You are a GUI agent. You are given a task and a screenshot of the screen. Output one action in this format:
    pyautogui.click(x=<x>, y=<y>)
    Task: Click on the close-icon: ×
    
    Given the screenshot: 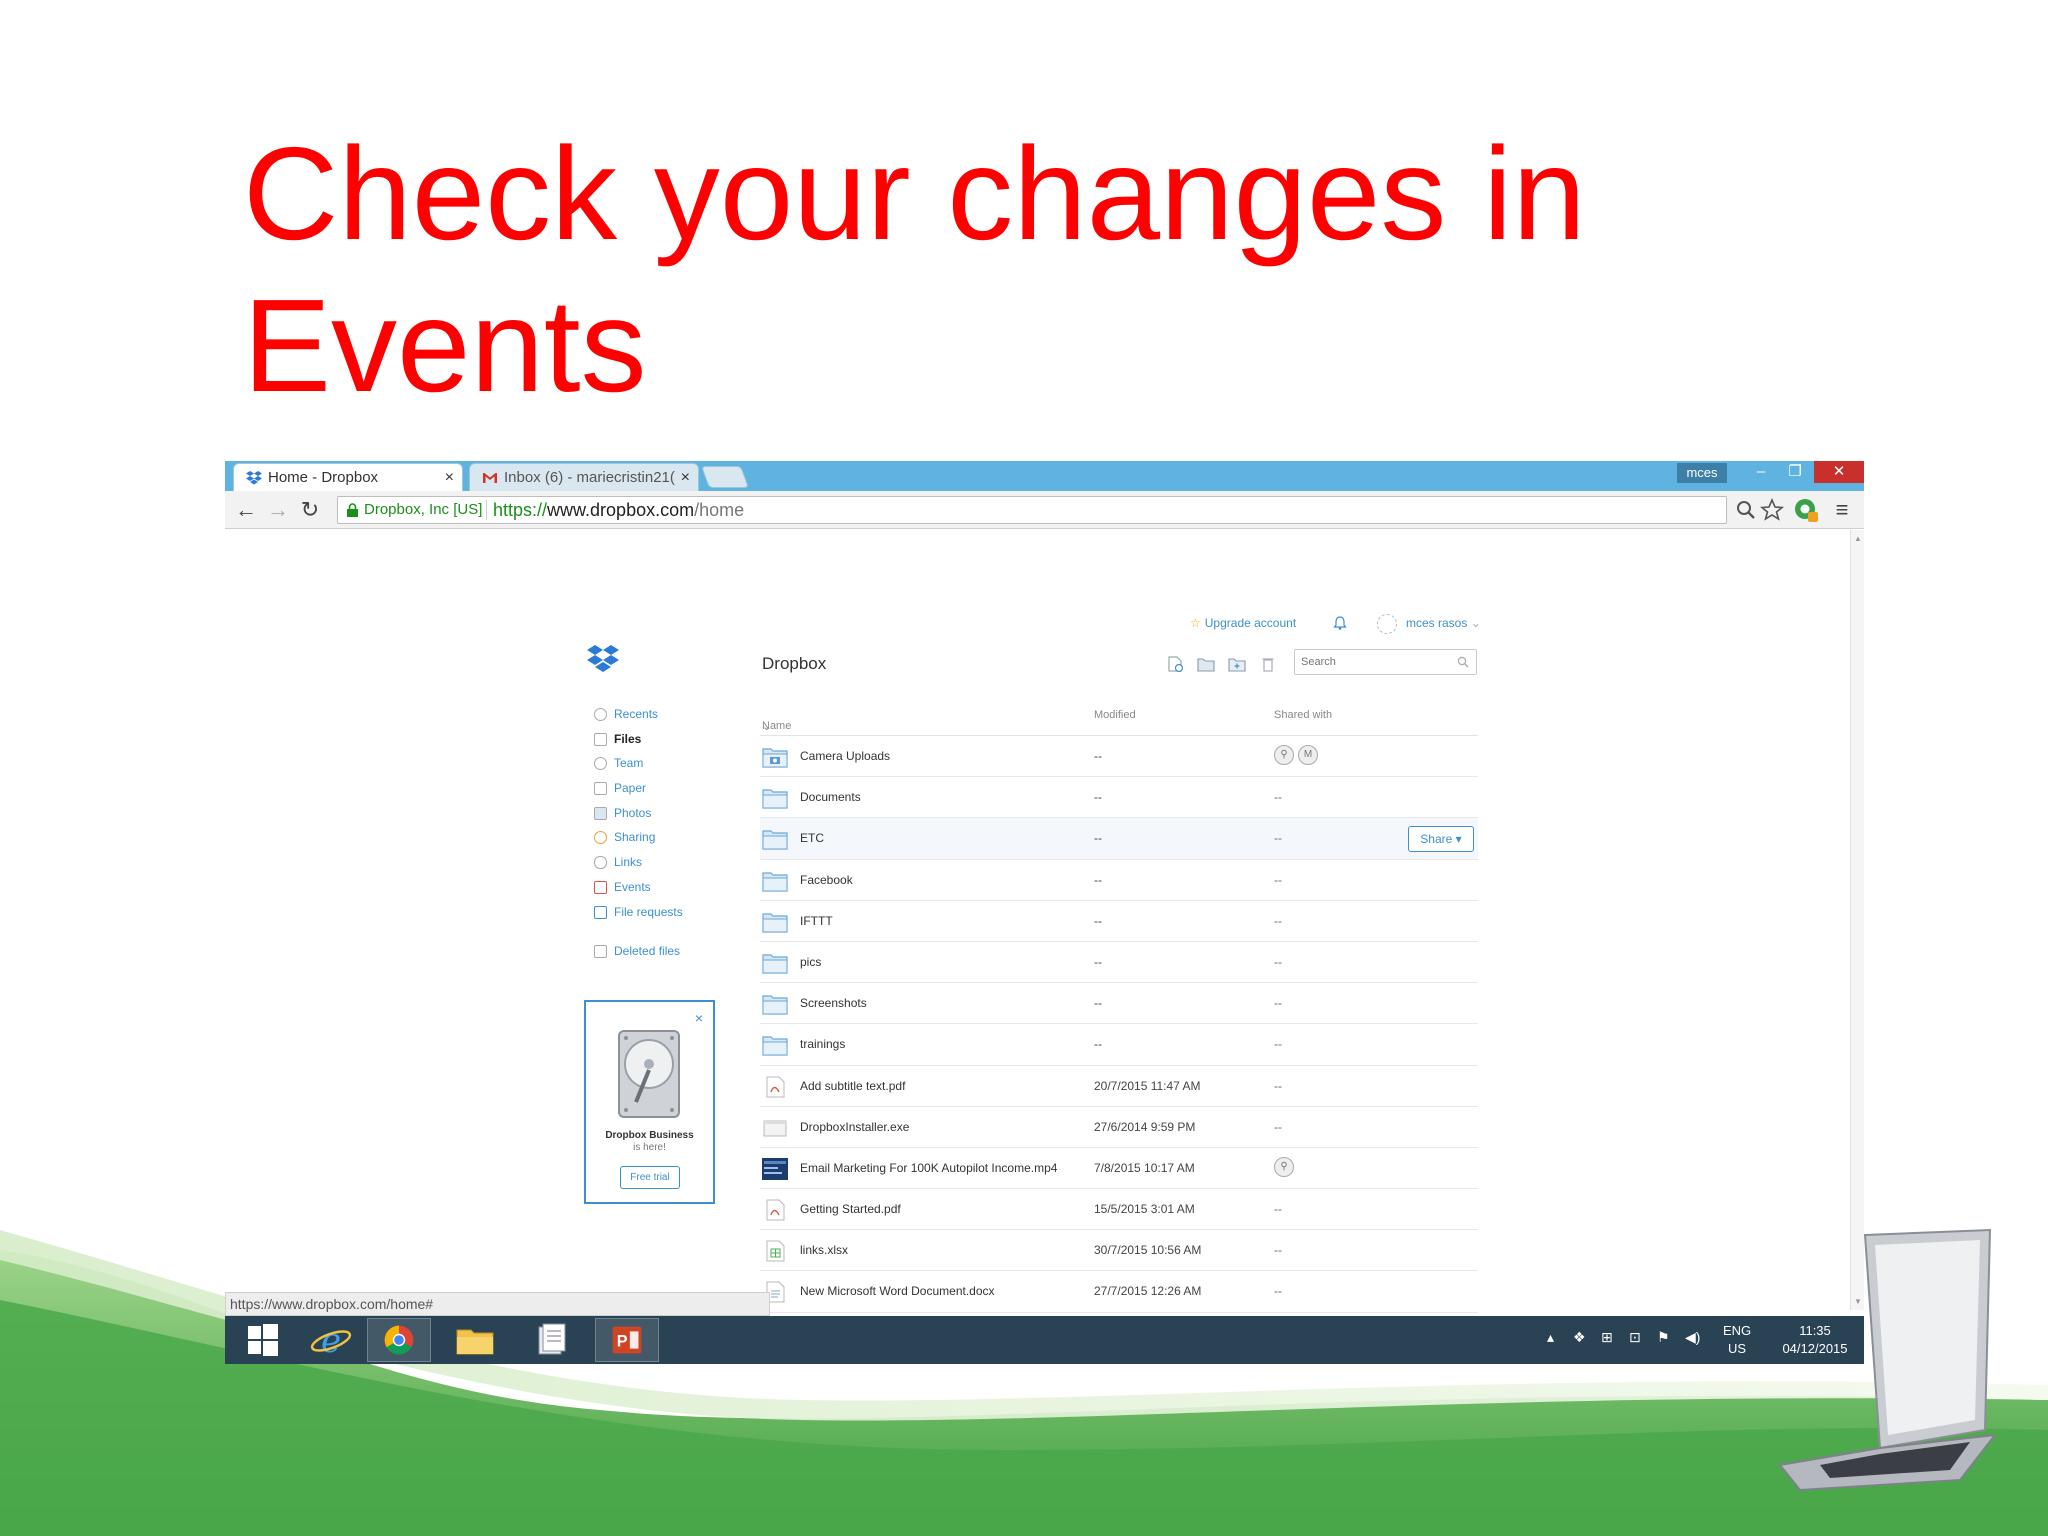 What is the action you would take?
    pyautogui.click(x=699, y=1018)
    